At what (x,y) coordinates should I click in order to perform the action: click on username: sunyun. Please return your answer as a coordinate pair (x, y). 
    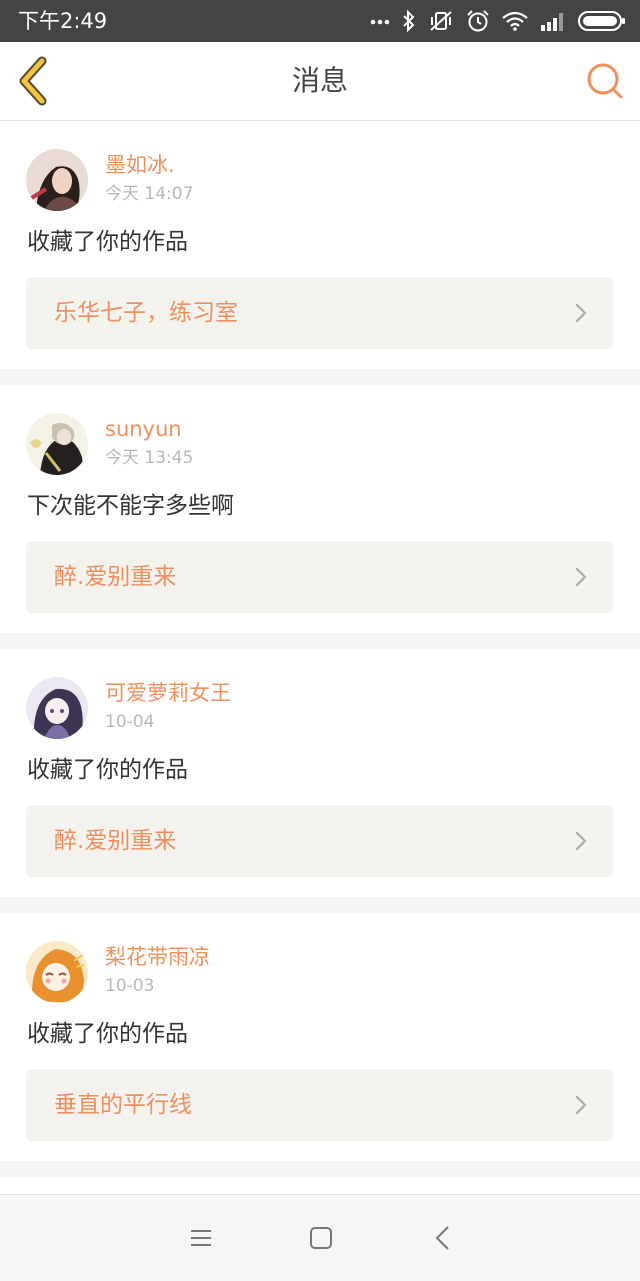
    Looking at the image, I should click on (143, 429).